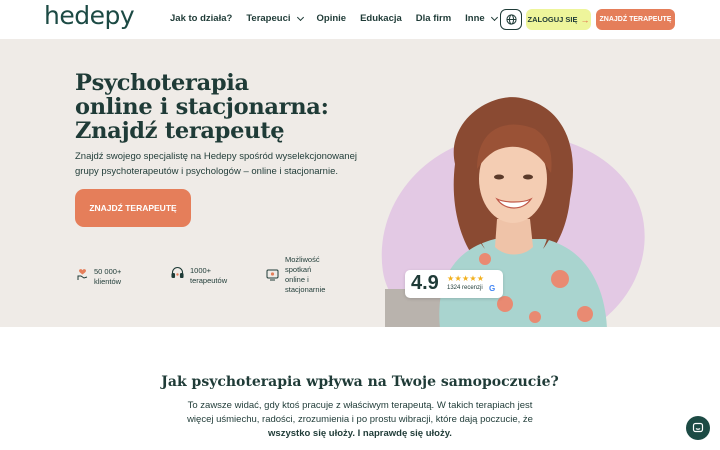  Describe the element at coordinates (302, 259) in the screenshot. I see `stat-line: Możliwość` at that location.